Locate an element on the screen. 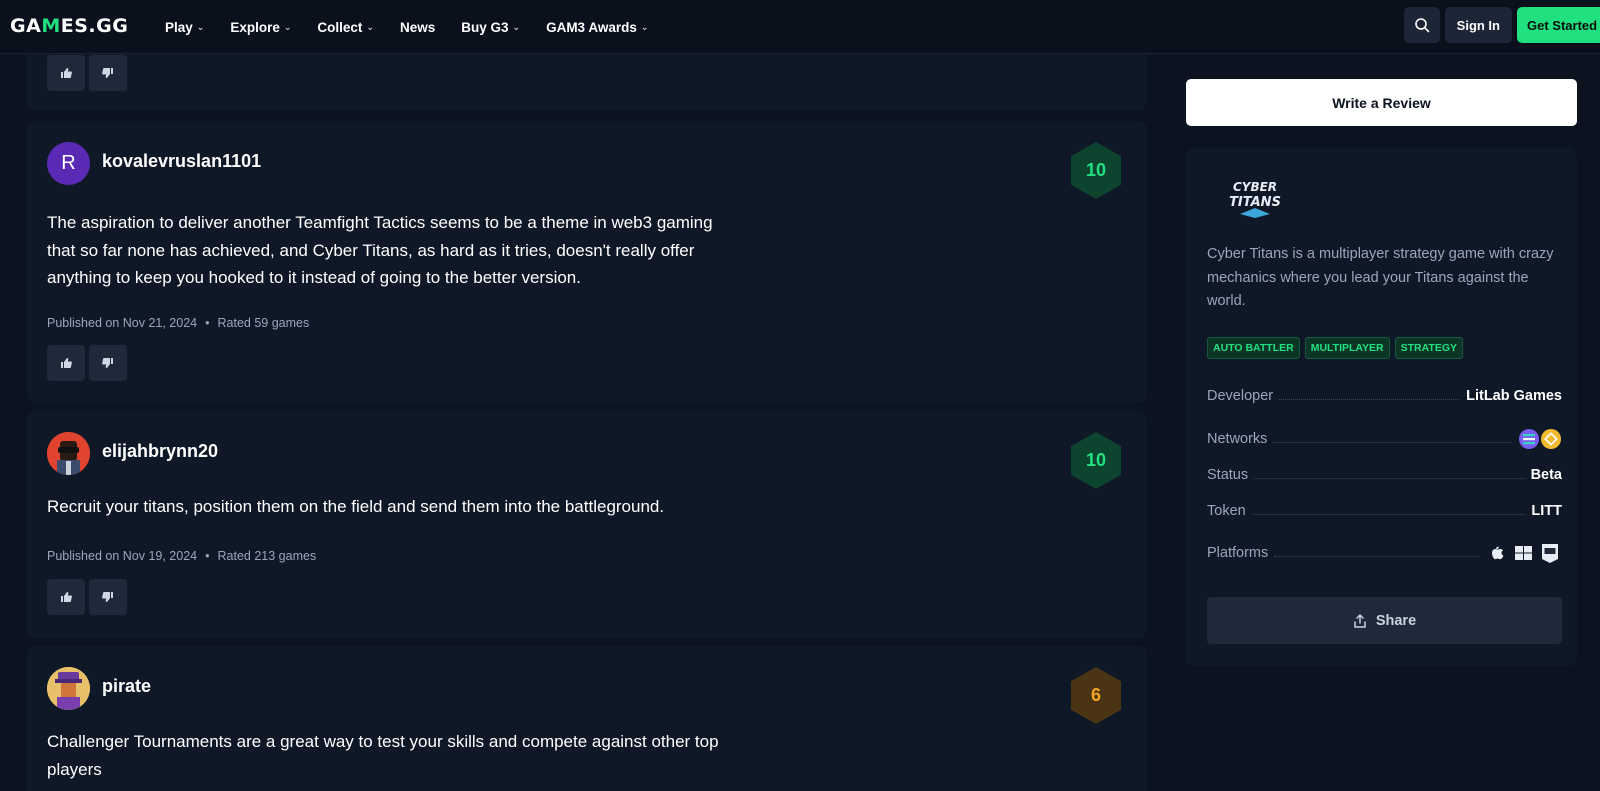  developer-row: Developer LitLab Games is located at coordinates (1384, 396).